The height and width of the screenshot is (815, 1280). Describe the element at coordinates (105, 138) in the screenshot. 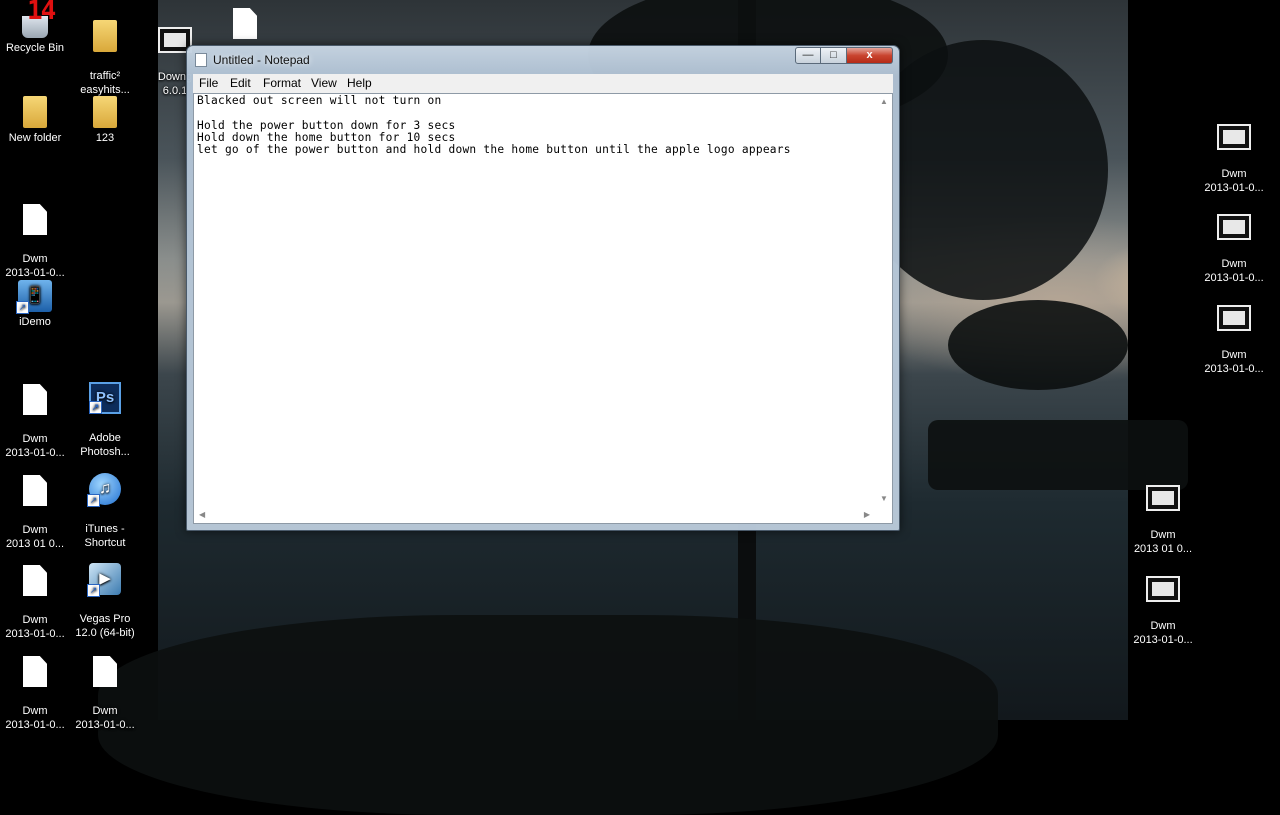

I see `desktop-icon-label: 123` at that location.